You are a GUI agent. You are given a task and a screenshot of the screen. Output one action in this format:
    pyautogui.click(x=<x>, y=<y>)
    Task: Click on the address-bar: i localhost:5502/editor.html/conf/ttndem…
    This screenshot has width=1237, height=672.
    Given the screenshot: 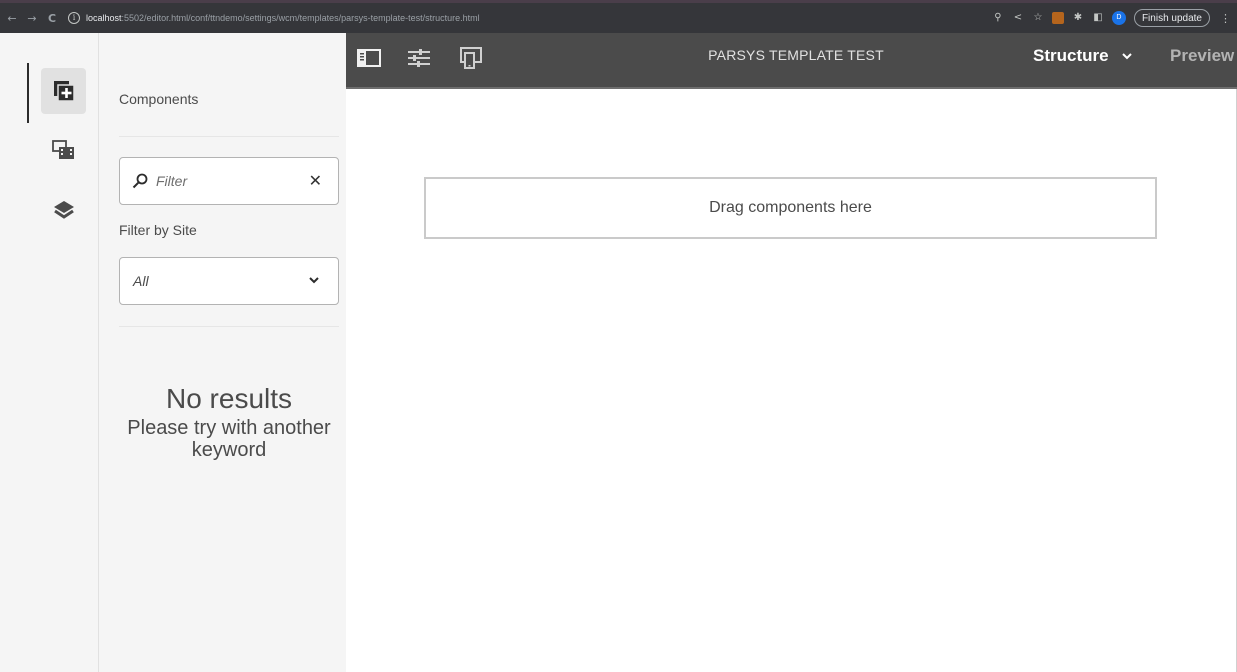 What is the action you would take?
    pyautogui.click(x=530, y=18)
    